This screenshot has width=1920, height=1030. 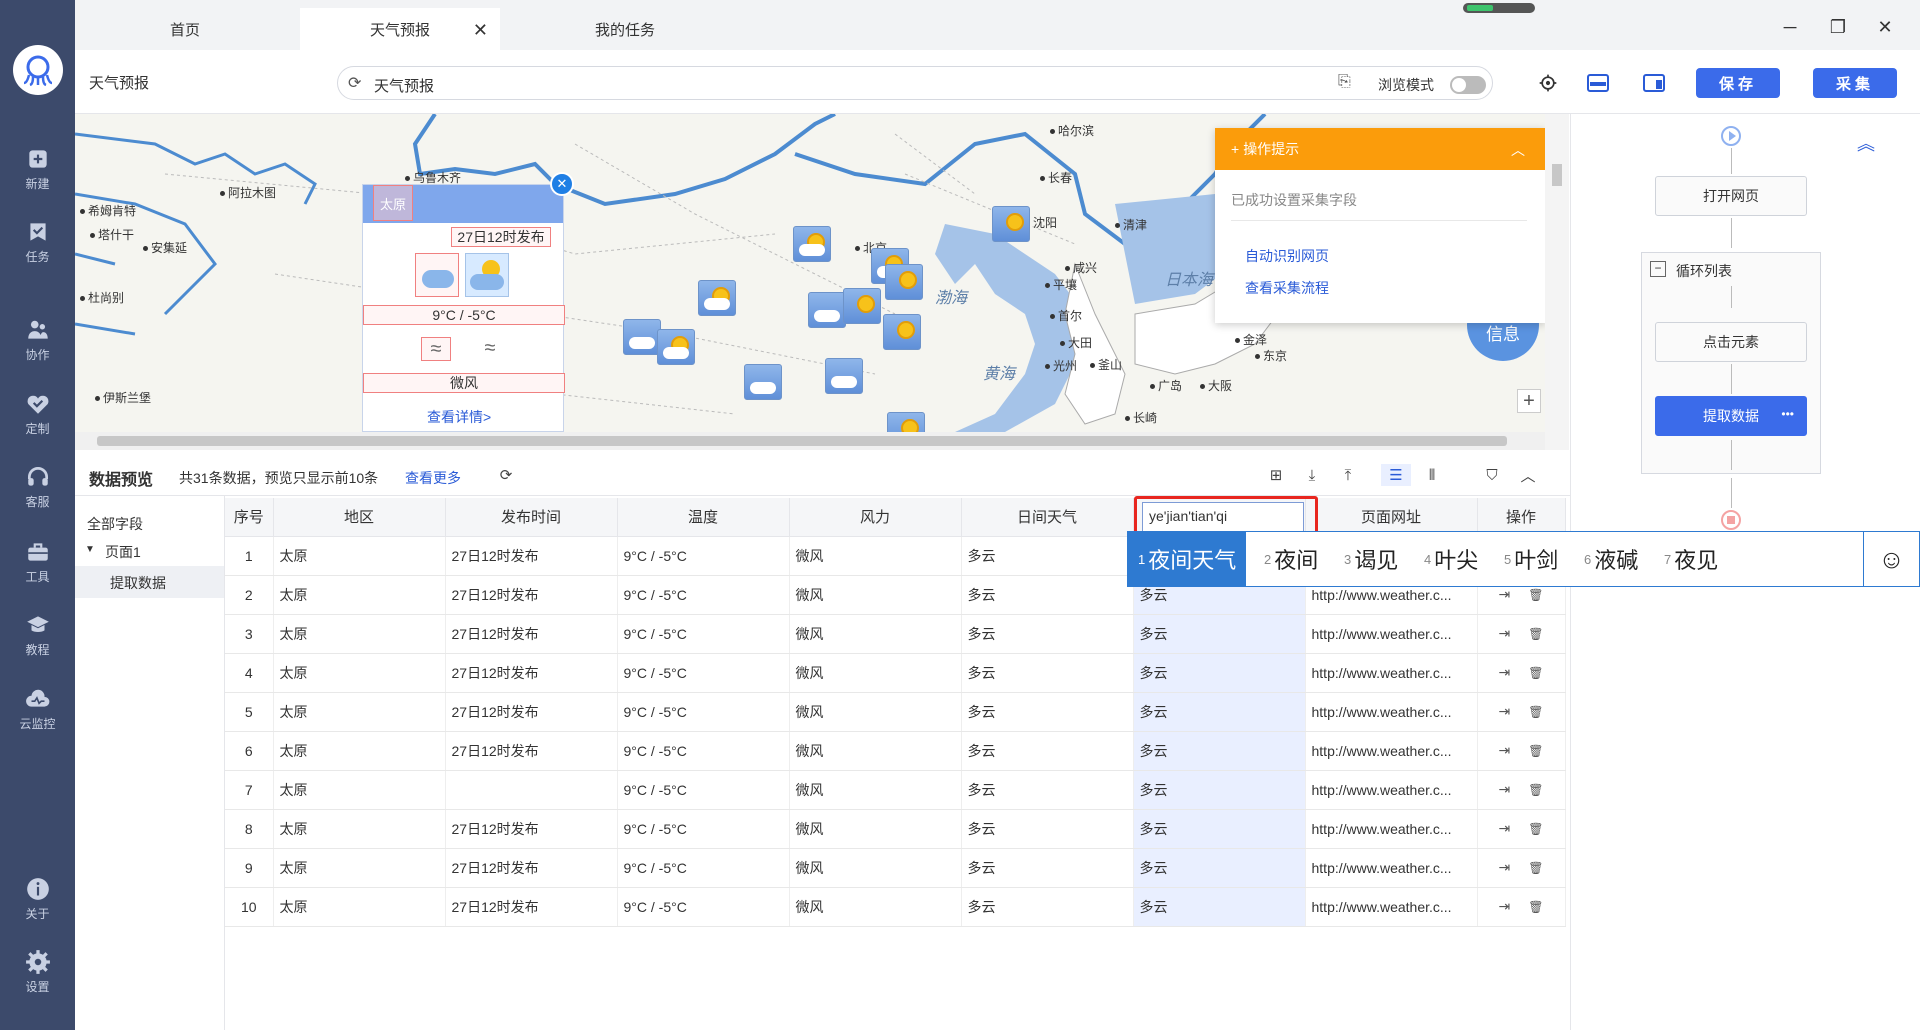 What do you see at coordinates (1838, 27) in the screenshot?
I see `maximize-icon: ❐` at bounding box center [1838, 27].